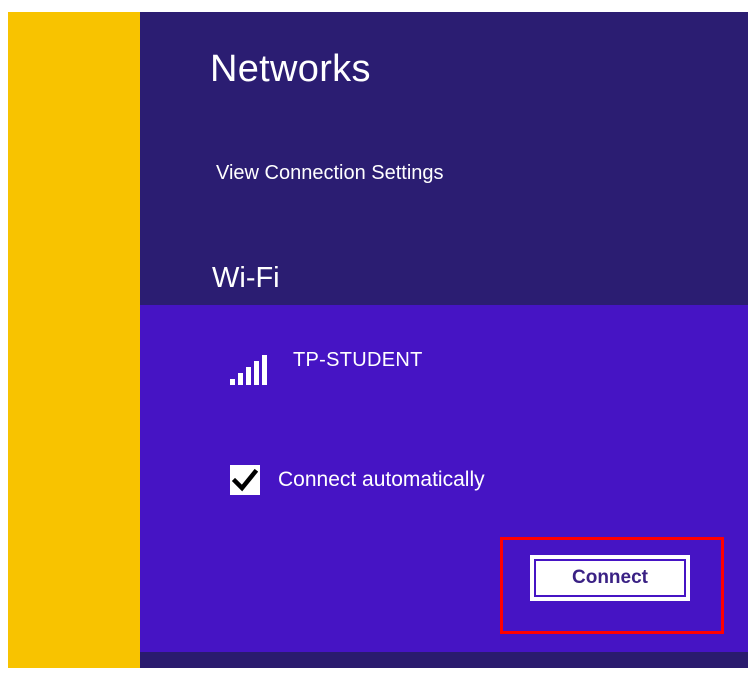 This screenshot has height=680, width=755. I want to click on view-connection-settings-link: View Connection Settings, so click(330, 173).